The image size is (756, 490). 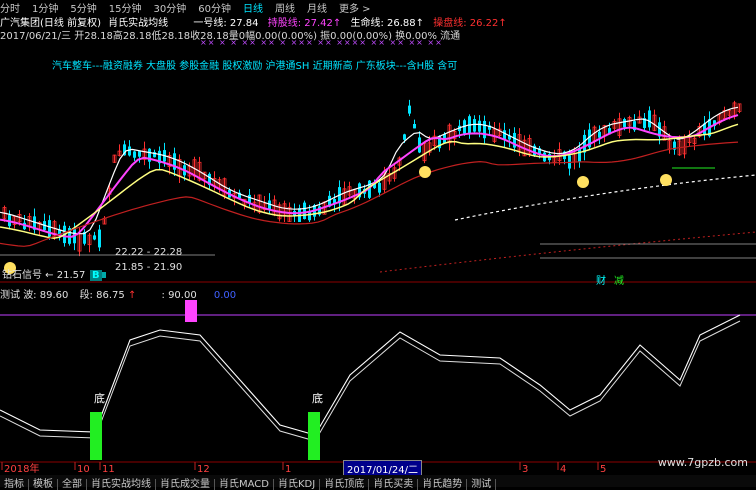 What do you see at coordinates (482, 484) in the screenshot?
I see `tab-10: 测试` at bounding box center [482, 484].